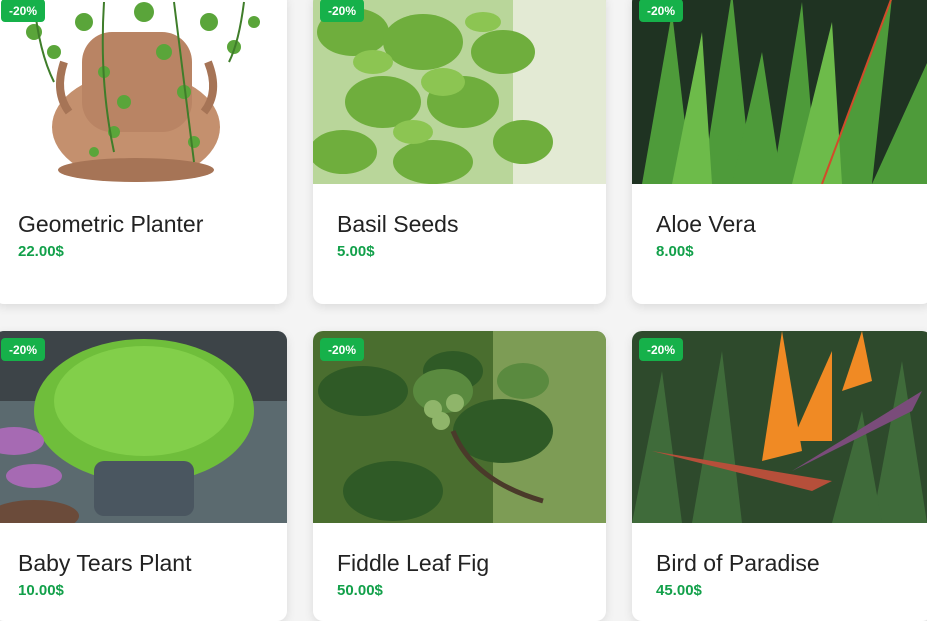 This screenshot has width=927, height=621. What do you see at coordinates (738, 563) in the screenshot?
I see `product-name: Bird of Paradise` at bounding box center [738, 563].